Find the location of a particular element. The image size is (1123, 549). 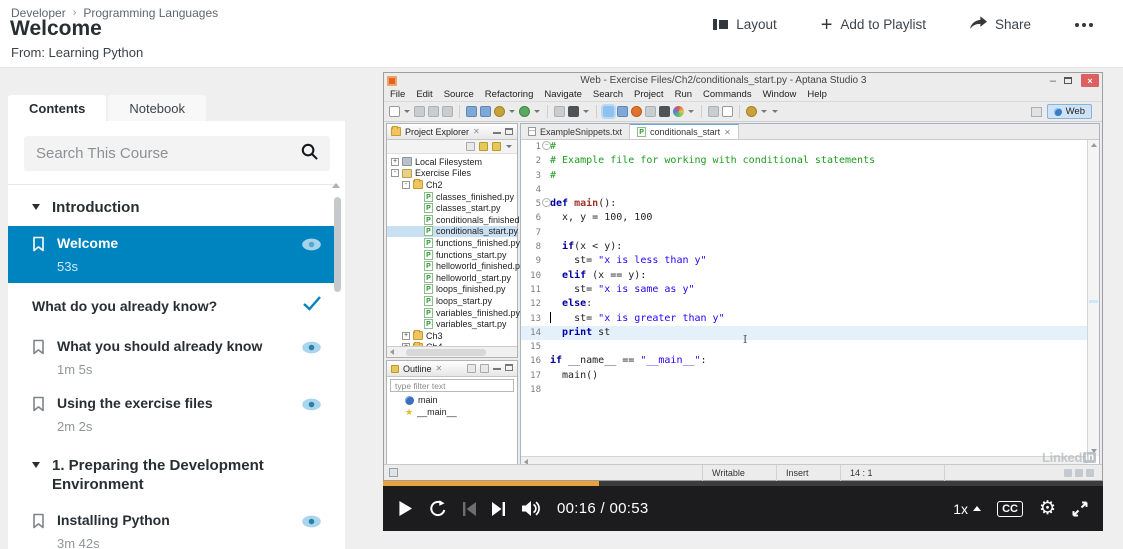

menu-window: Window is located at coordinates (780, 94).